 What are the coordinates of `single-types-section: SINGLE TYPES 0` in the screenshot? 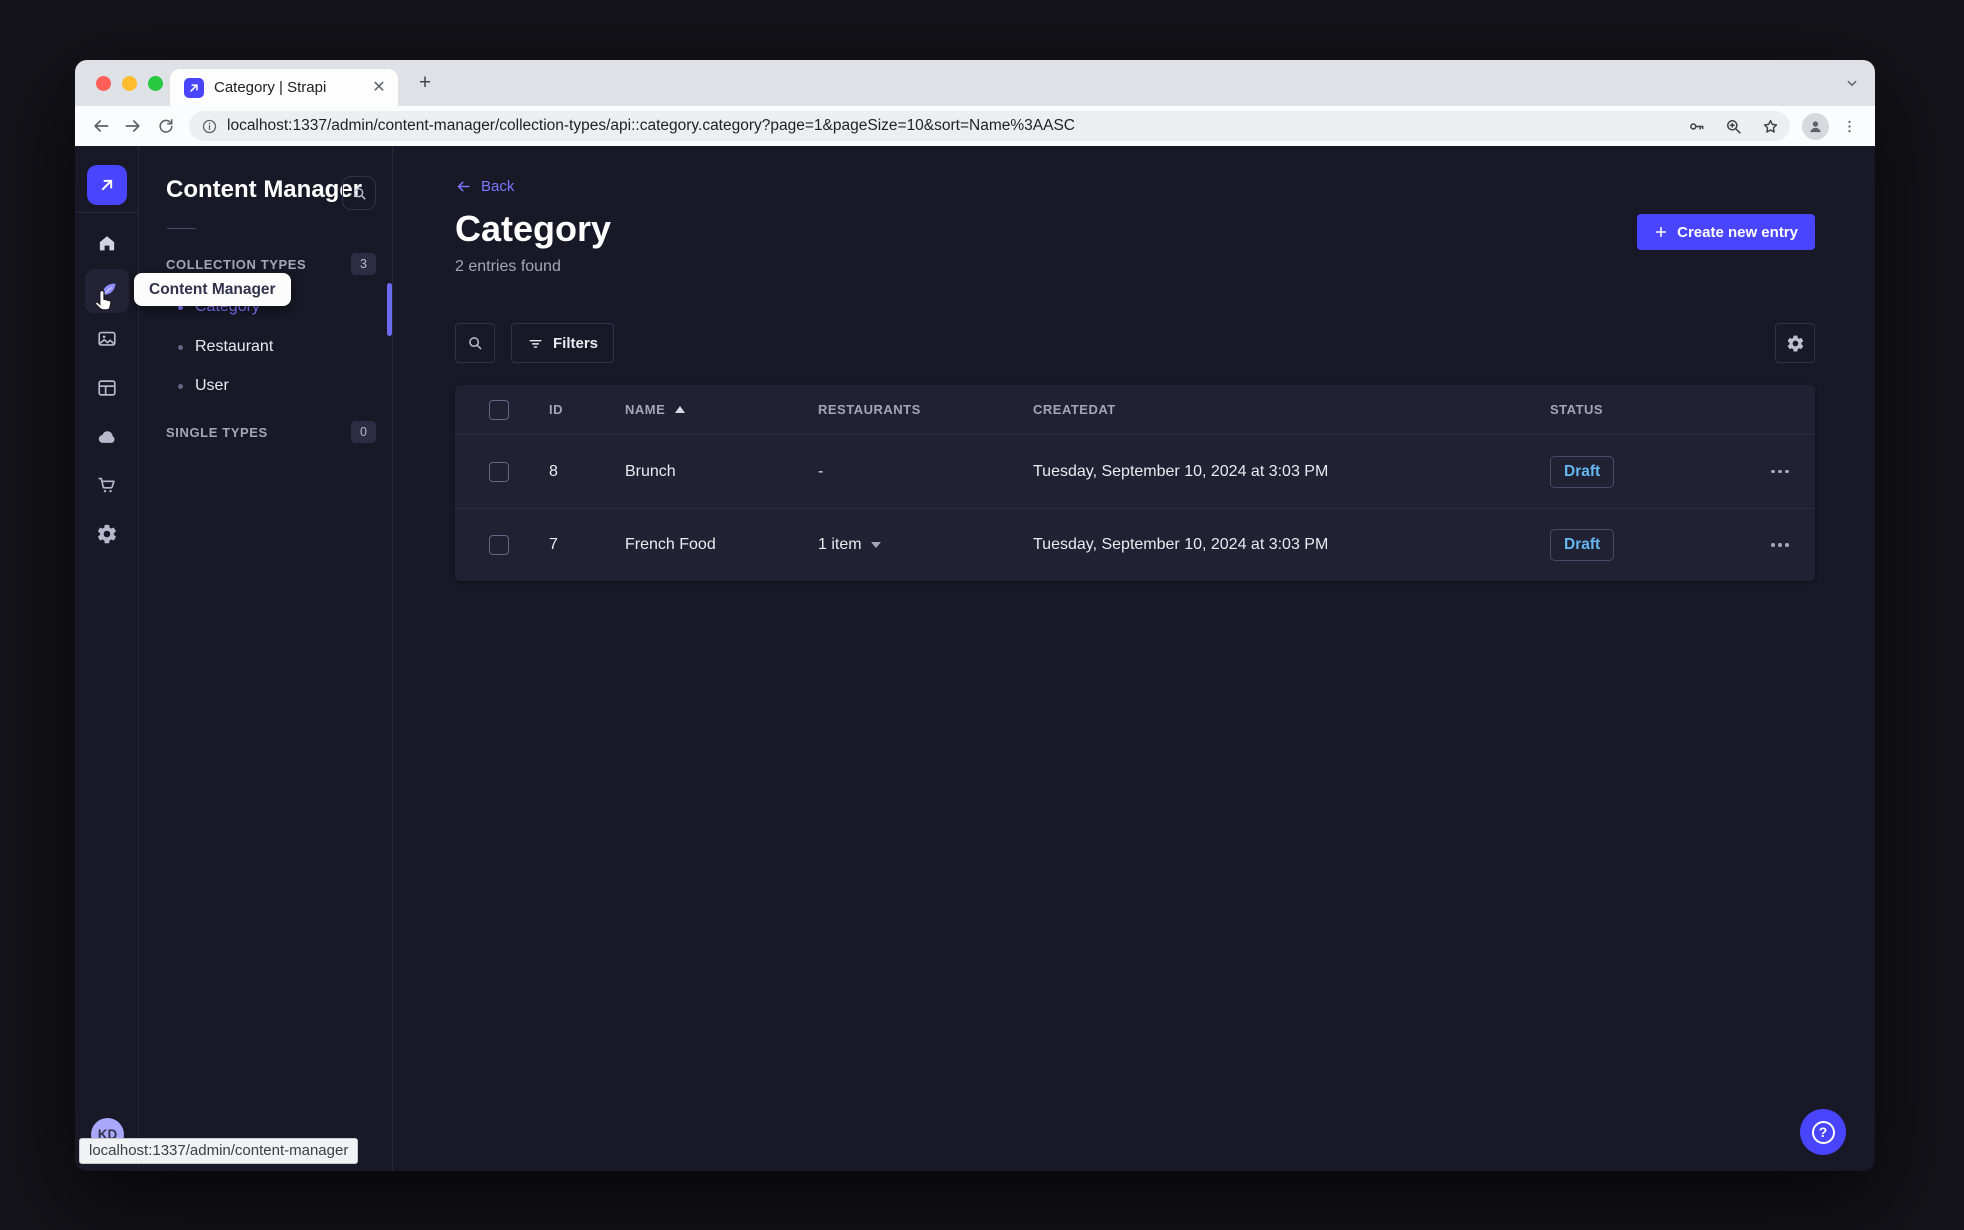 It's located at (271, 432).